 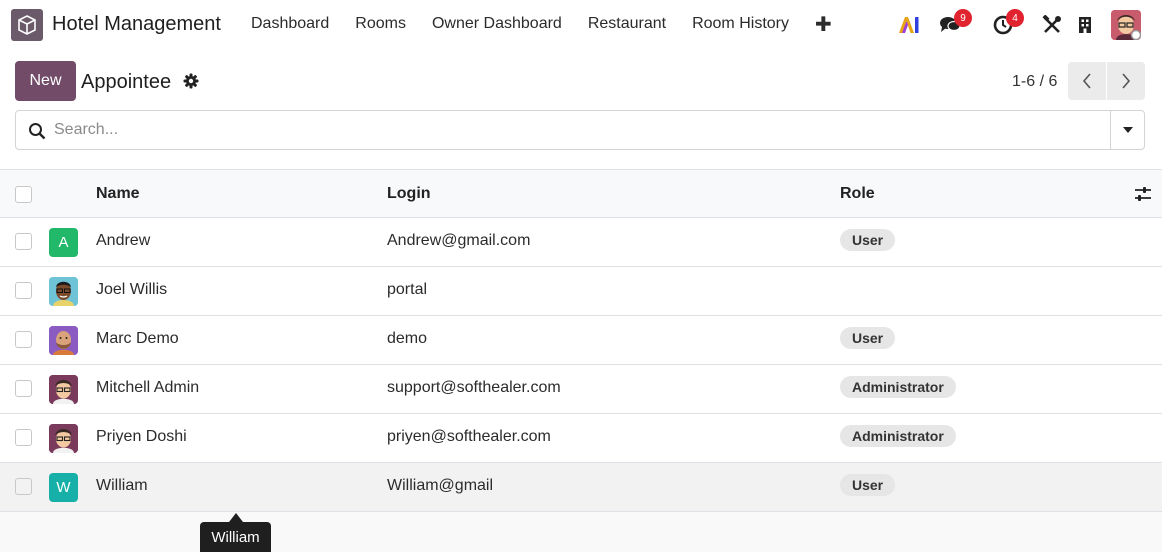 I want to click on tooltip: William, so click(x=235, y=537).